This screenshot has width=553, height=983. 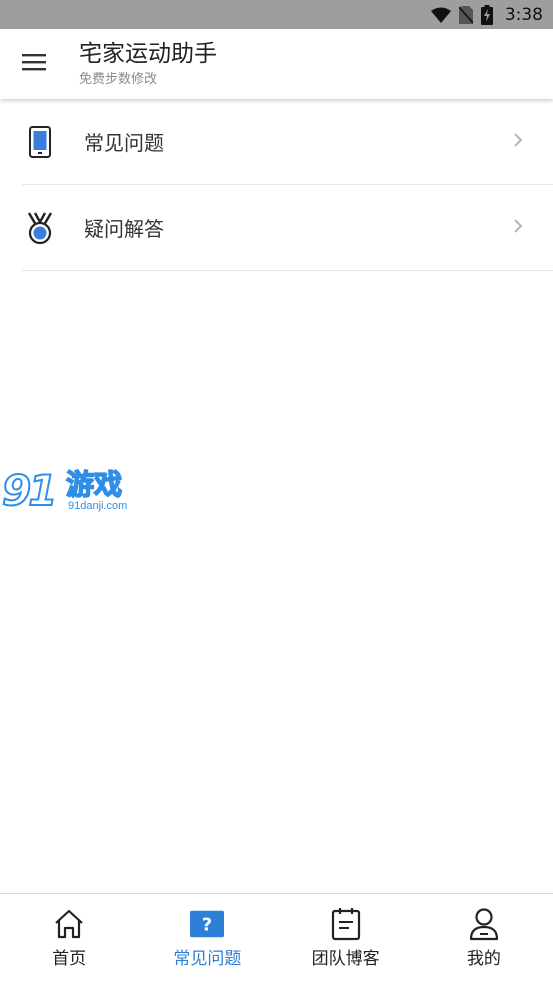 I want to click on nav-label: 首页, so click(x=69, y=959).